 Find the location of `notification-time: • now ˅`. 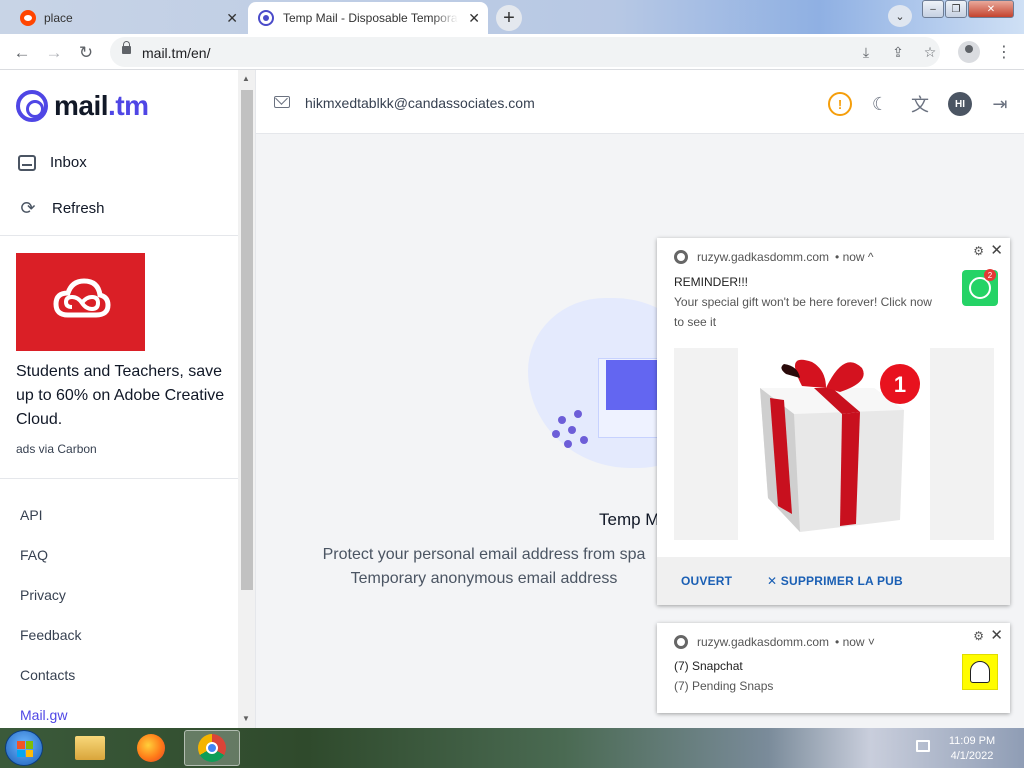

notification-time: • now ˅ is located at coordinates (855, 642).